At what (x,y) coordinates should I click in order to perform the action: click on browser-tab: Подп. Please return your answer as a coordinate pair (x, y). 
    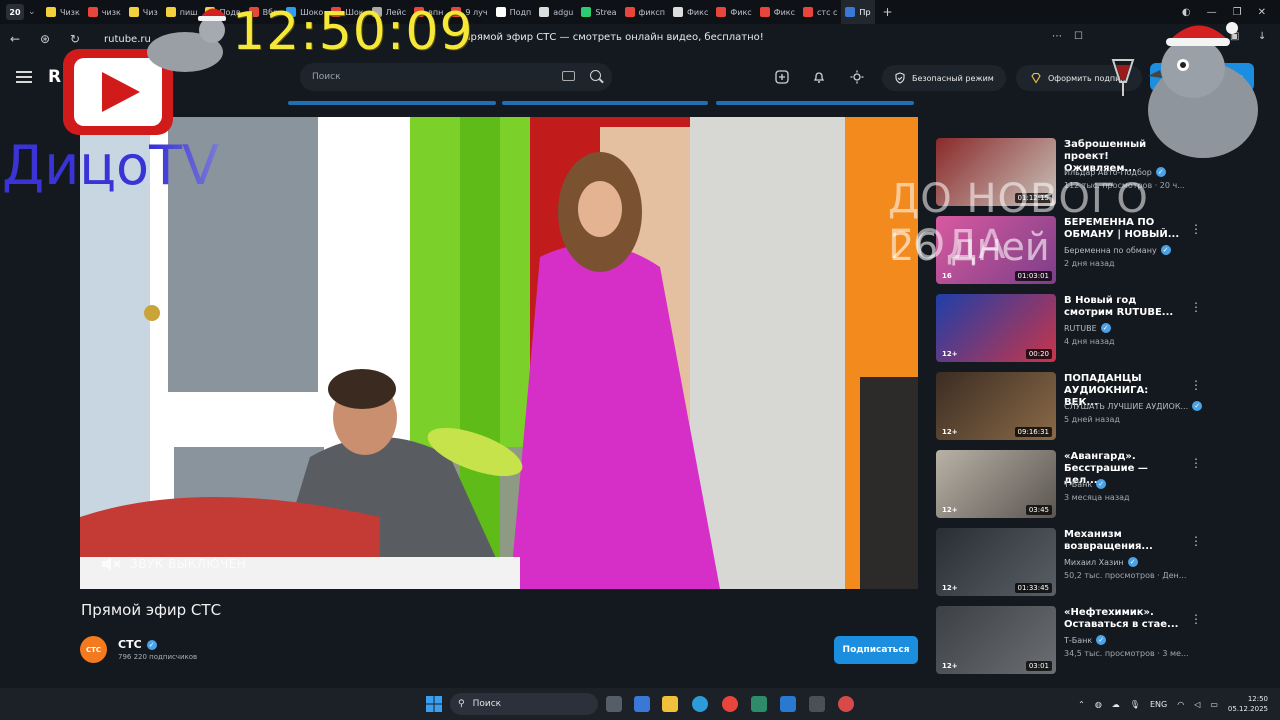
    Looking at the image, I should click on (514, 12).